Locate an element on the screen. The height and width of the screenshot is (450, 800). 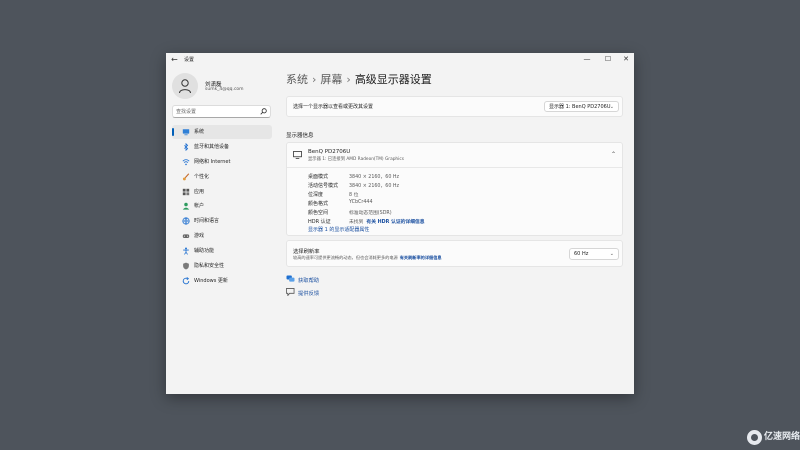
display-select-value: 显示器 1: BenQ PD2706U is located at coordinates (580, 107).